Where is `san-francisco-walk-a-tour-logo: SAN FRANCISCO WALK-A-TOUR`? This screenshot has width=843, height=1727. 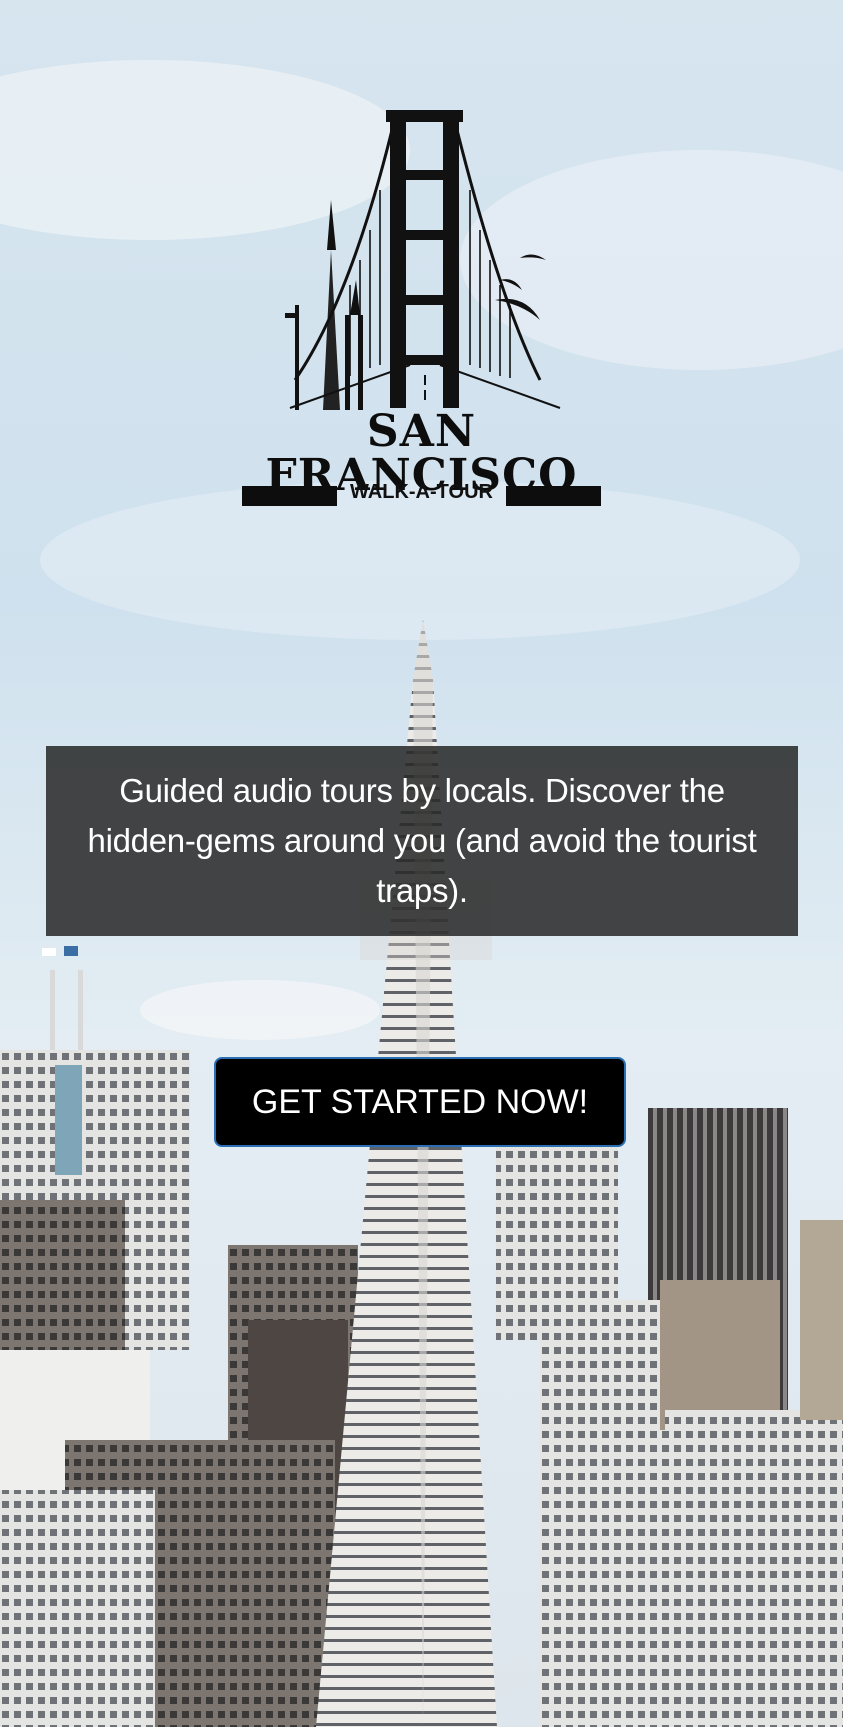
san-francisco-walk-a-tour-logo: SAN FRANCISCO WALK-A-TOUR is located at coordinates (421, 315).